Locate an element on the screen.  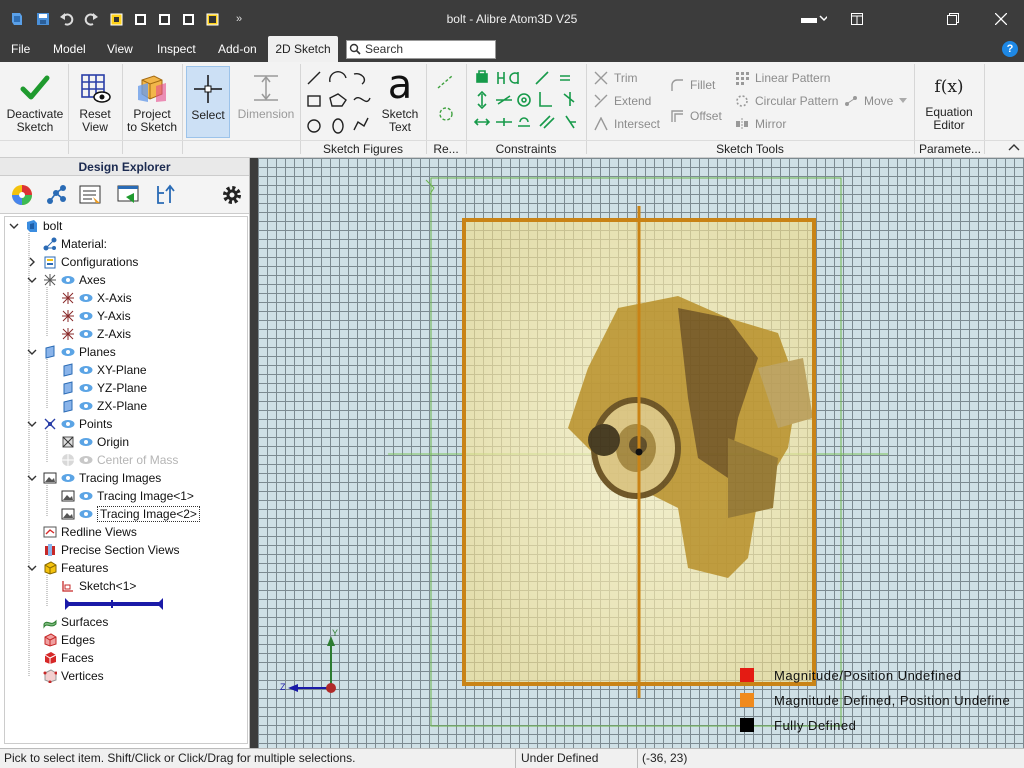
tree-sort-icon is located at coordinates (166, 195).